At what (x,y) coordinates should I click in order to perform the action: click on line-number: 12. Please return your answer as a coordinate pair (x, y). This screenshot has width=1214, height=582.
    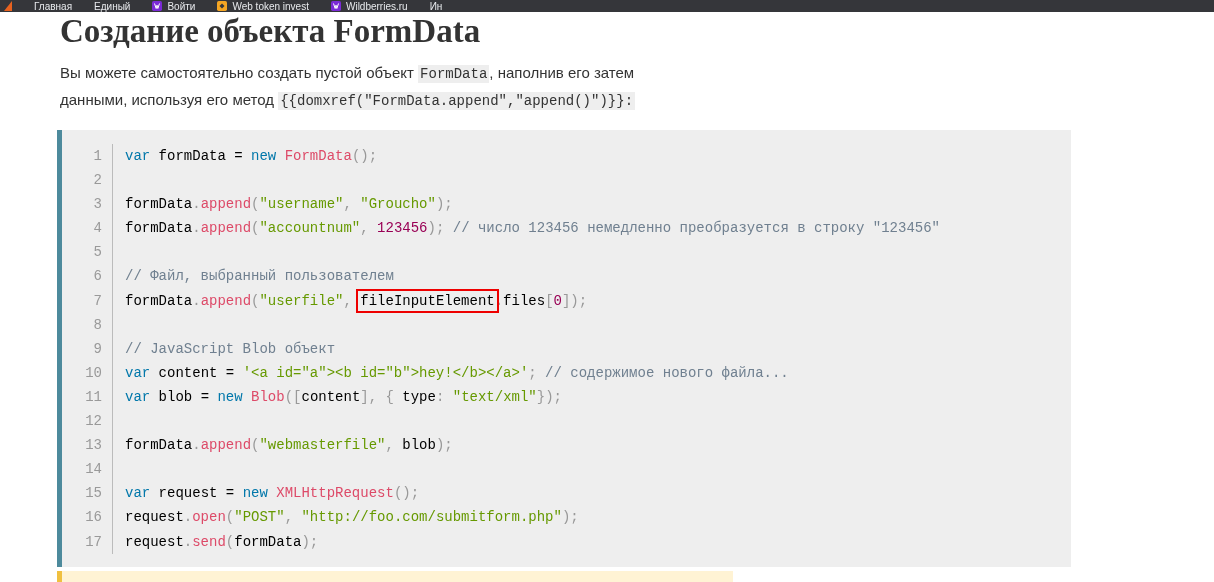
    Looking at the image, I should click on (93, 422).